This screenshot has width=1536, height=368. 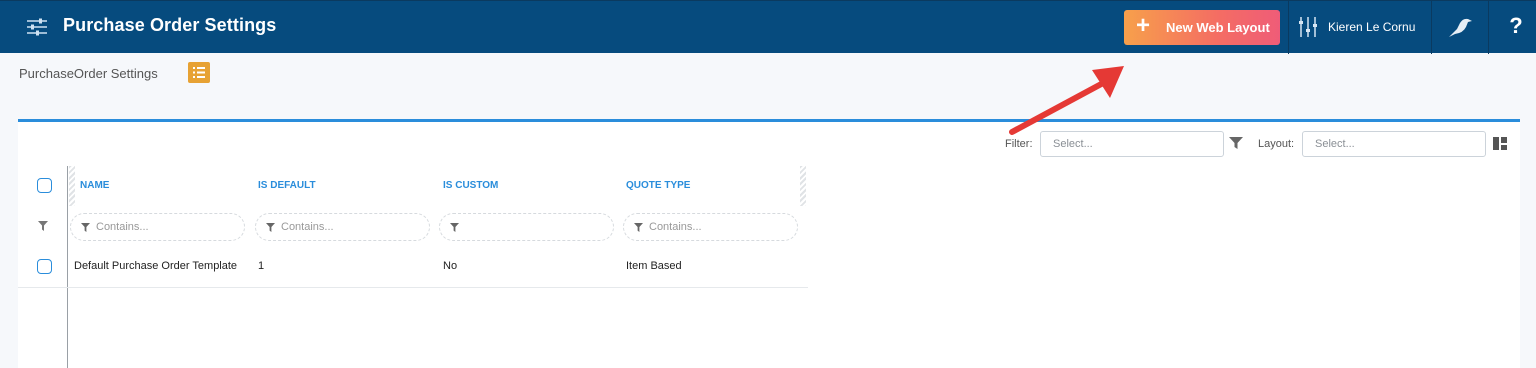 I want to click on bird-icon, so click(x=1460, y=27).